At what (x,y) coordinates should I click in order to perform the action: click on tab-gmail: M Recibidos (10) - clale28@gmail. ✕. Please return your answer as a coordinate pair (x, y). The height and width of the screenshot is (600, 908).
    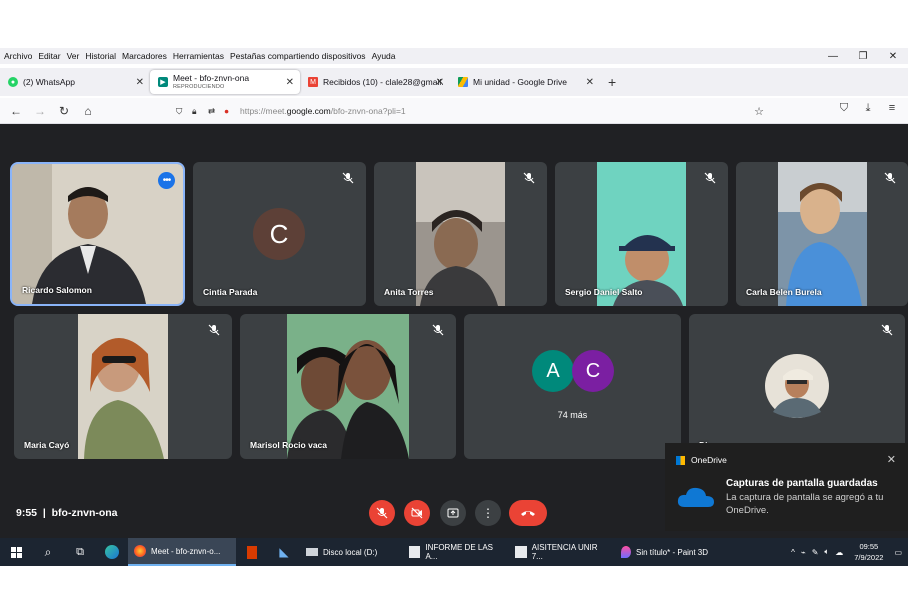
    Looking at the image, I should click on (375, 82).